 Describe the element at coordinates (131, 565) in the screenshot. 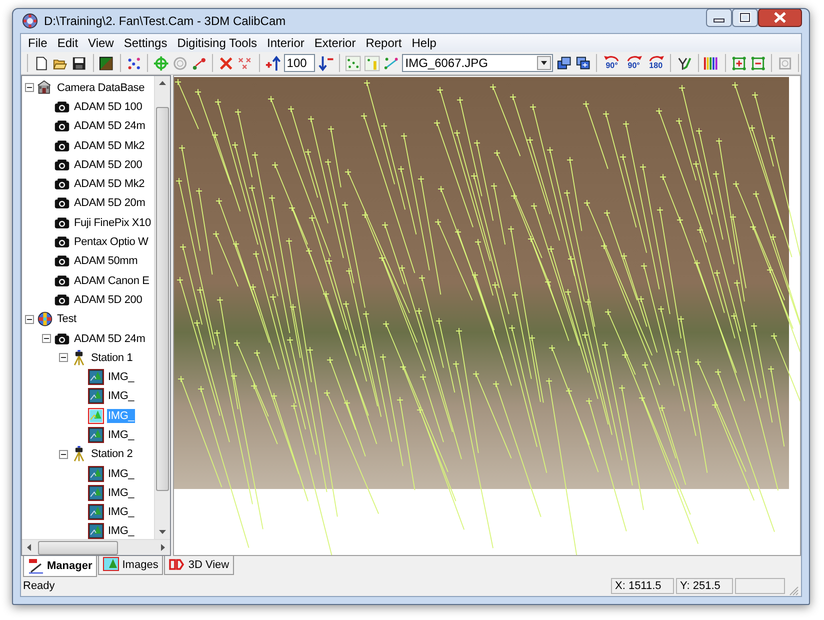

I see `tab: Images` at that location.